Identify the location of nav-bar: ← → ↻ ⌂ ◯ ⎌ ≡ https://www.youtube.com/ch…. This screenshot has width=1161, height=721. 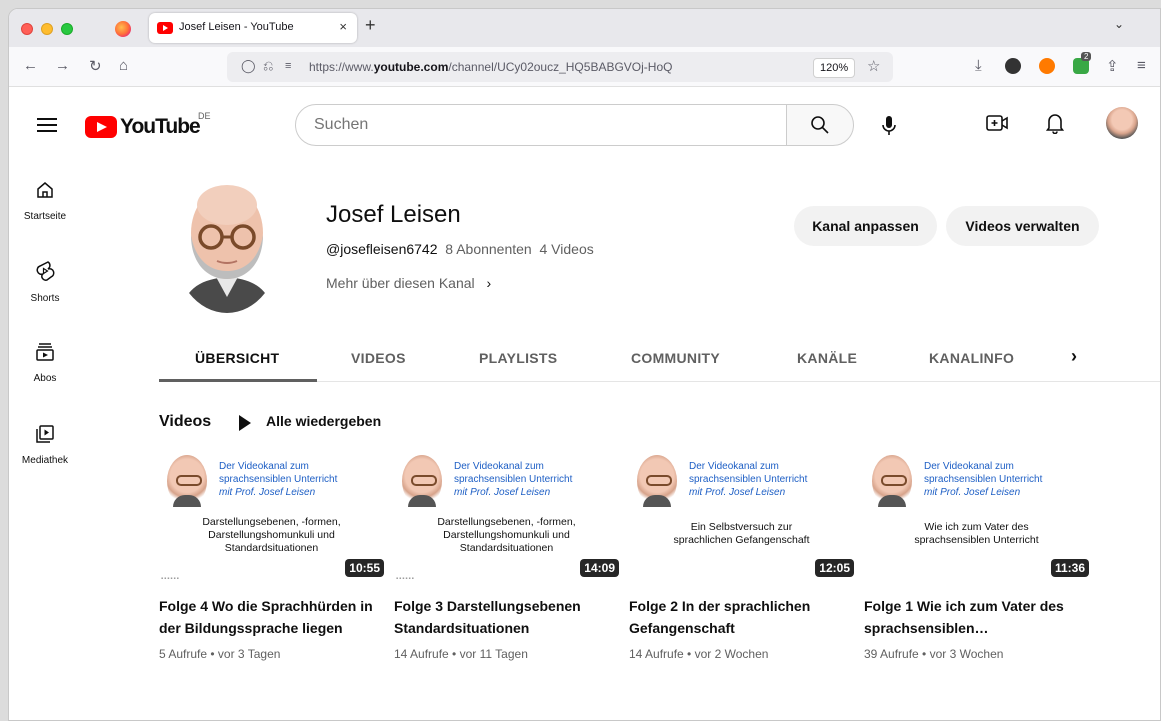
(584, 67).